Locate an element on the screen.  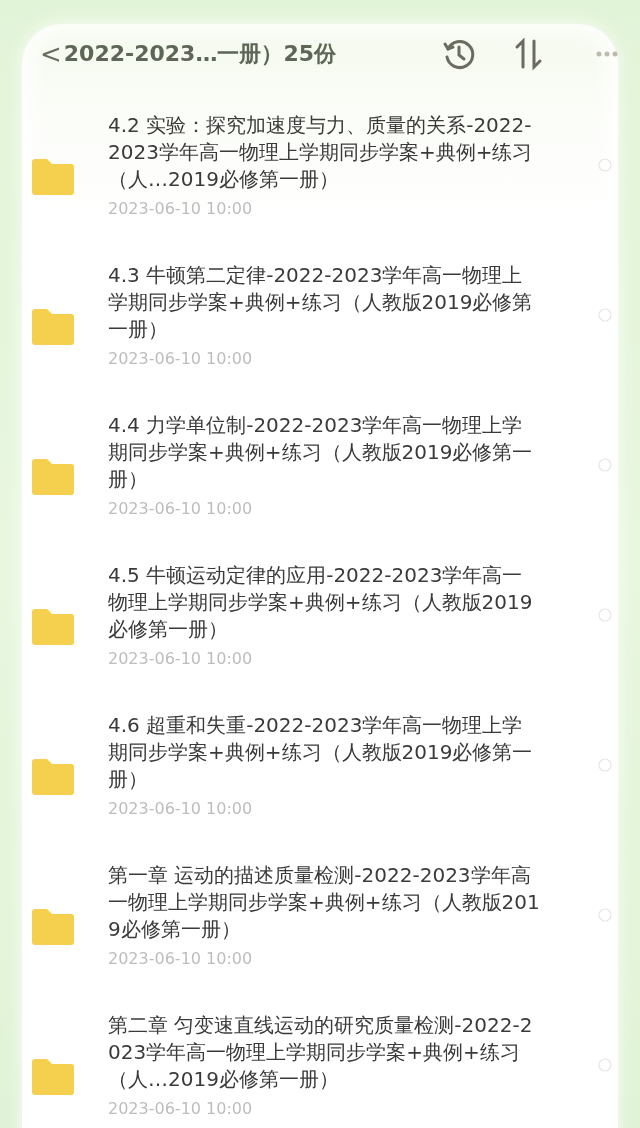
file-title: 4.6 超重和失重-2022-2023学年高一物理上学期同步学案+典例+练习（人教版2019必修第一册） is located at coordinates (324, 752).